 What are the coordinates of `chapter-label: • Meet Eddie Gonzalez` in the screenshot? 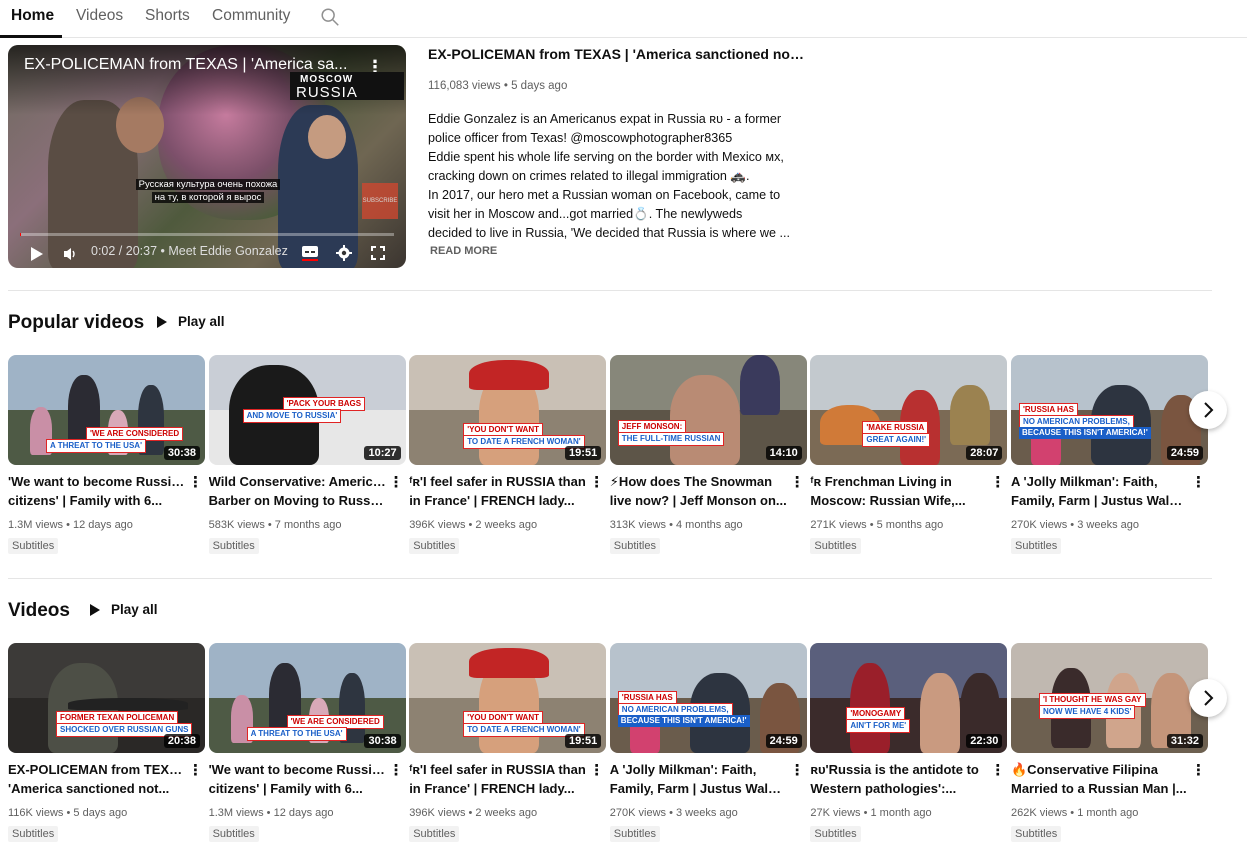 It's located at (224, 251).